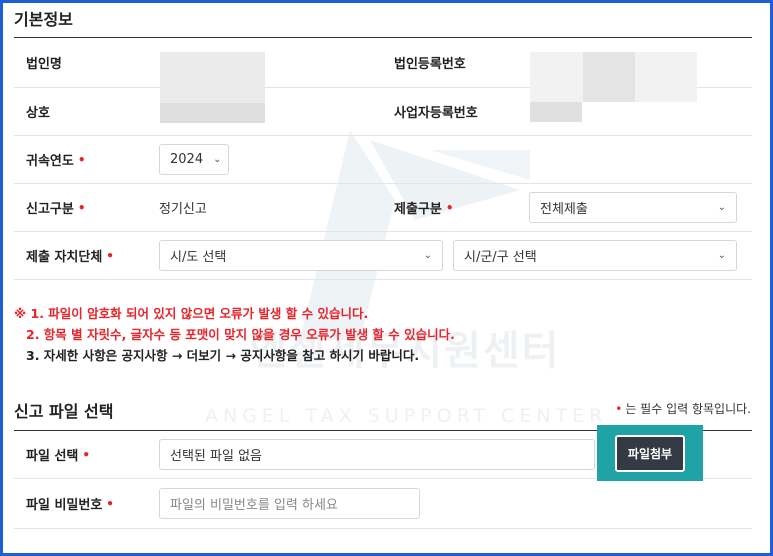 The width and height of the screenshot is (773, 556). I want to click on report-type-label: 신고구분, so click(50, 209).